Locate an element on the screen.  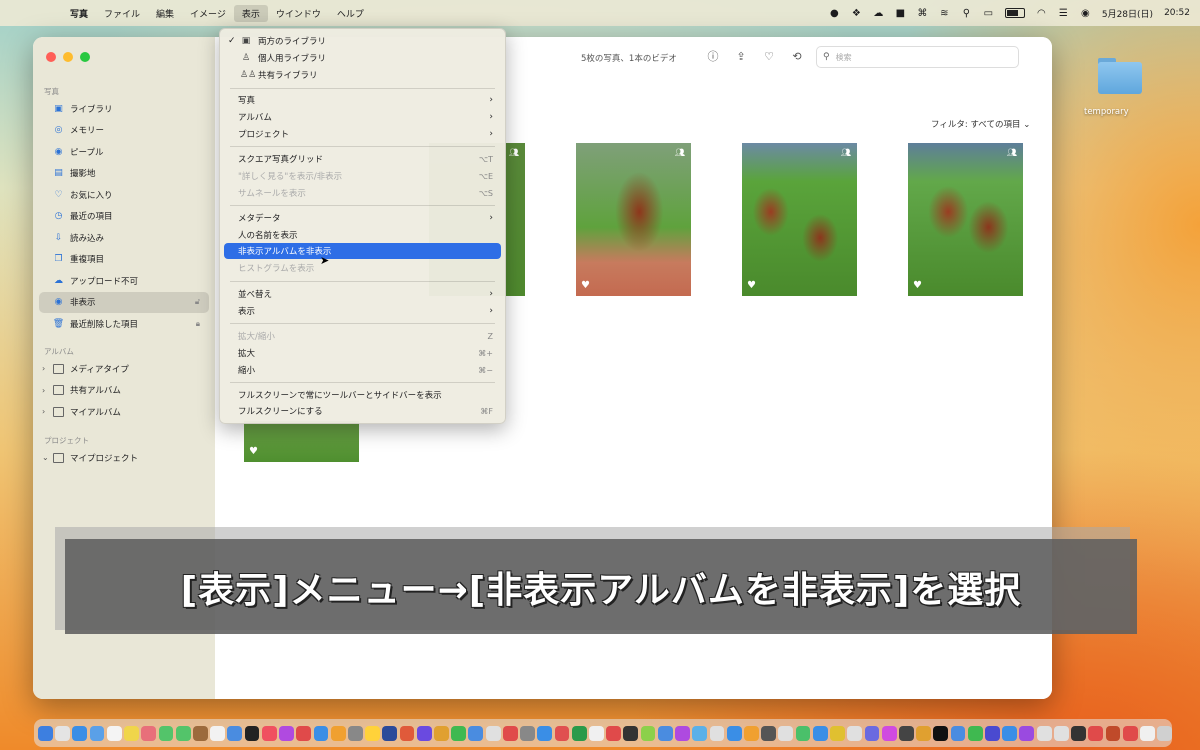
sidebar-item-library: ▣ ライブラリ is located at coordinates (124, 109).